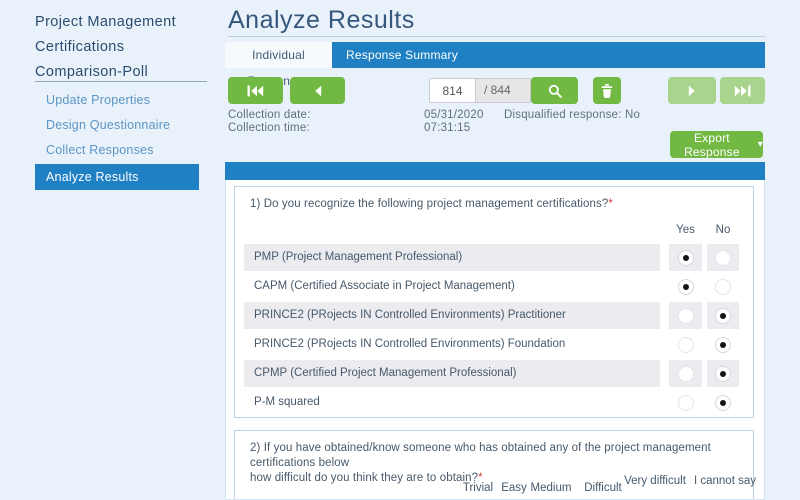 The height and width of the screenshot is (500, 800). I want to click on required-mark: *, so click(610, 204).